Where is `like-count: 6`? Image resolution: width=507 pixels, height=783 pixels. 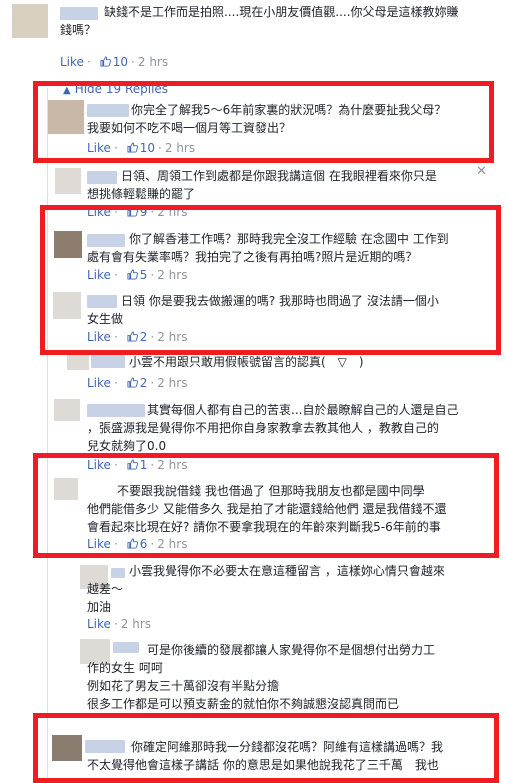 like-count: 6 is located at coordinates (144, 544).